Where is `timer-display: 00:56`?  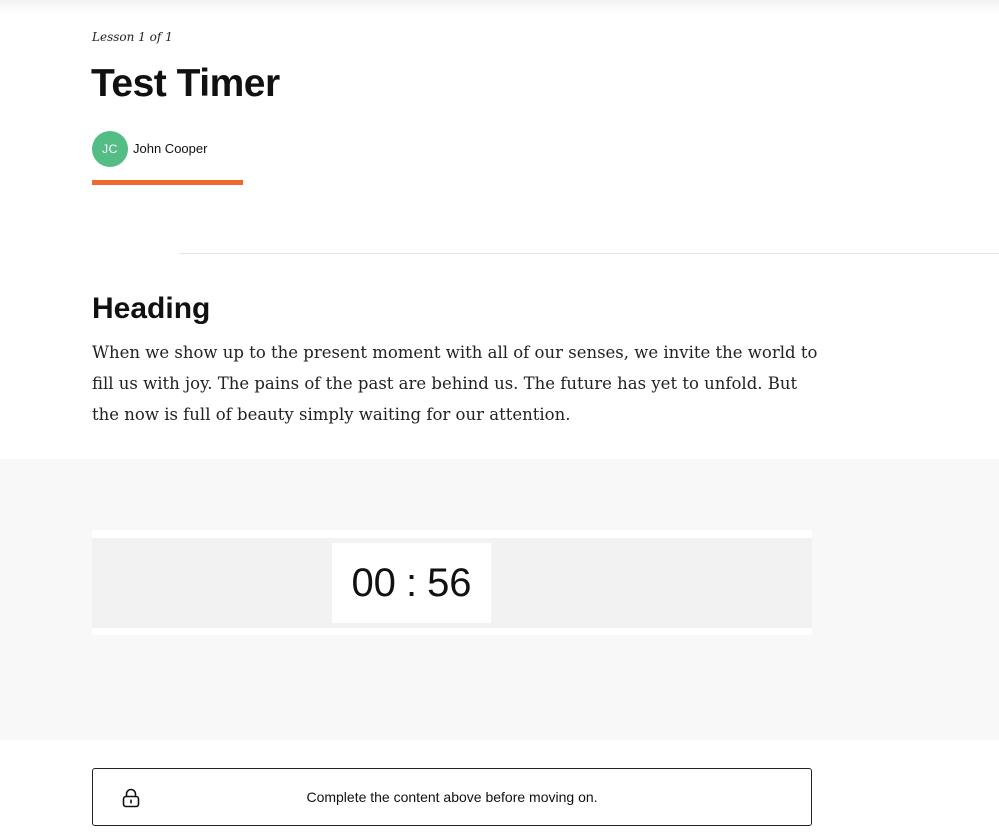 timer-display: 00:56 is located at coordinates (411, 583).